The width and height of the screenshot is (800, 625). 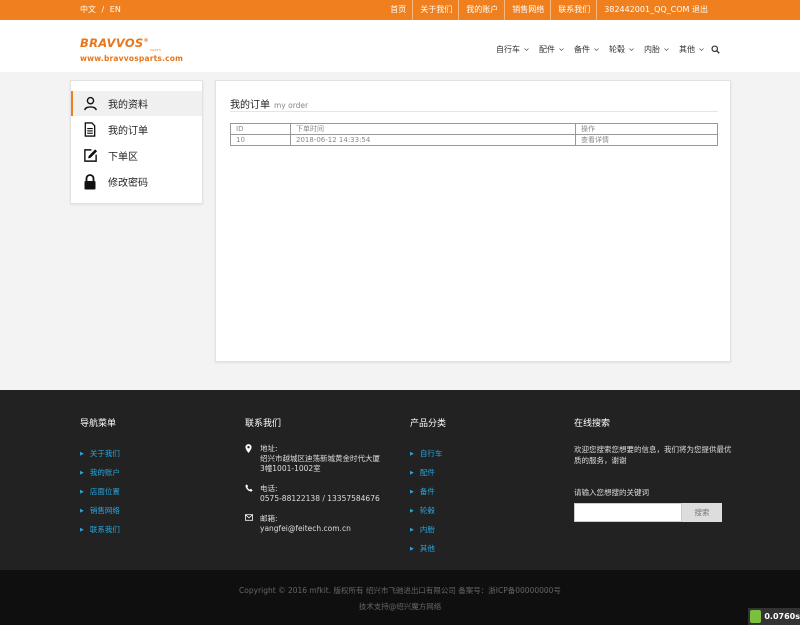 I want to click on contact-address: 地址: 绍兴市越城区迪荡新城黄金时代大厦3幢1001-1002室, so click(x=313, y=459).